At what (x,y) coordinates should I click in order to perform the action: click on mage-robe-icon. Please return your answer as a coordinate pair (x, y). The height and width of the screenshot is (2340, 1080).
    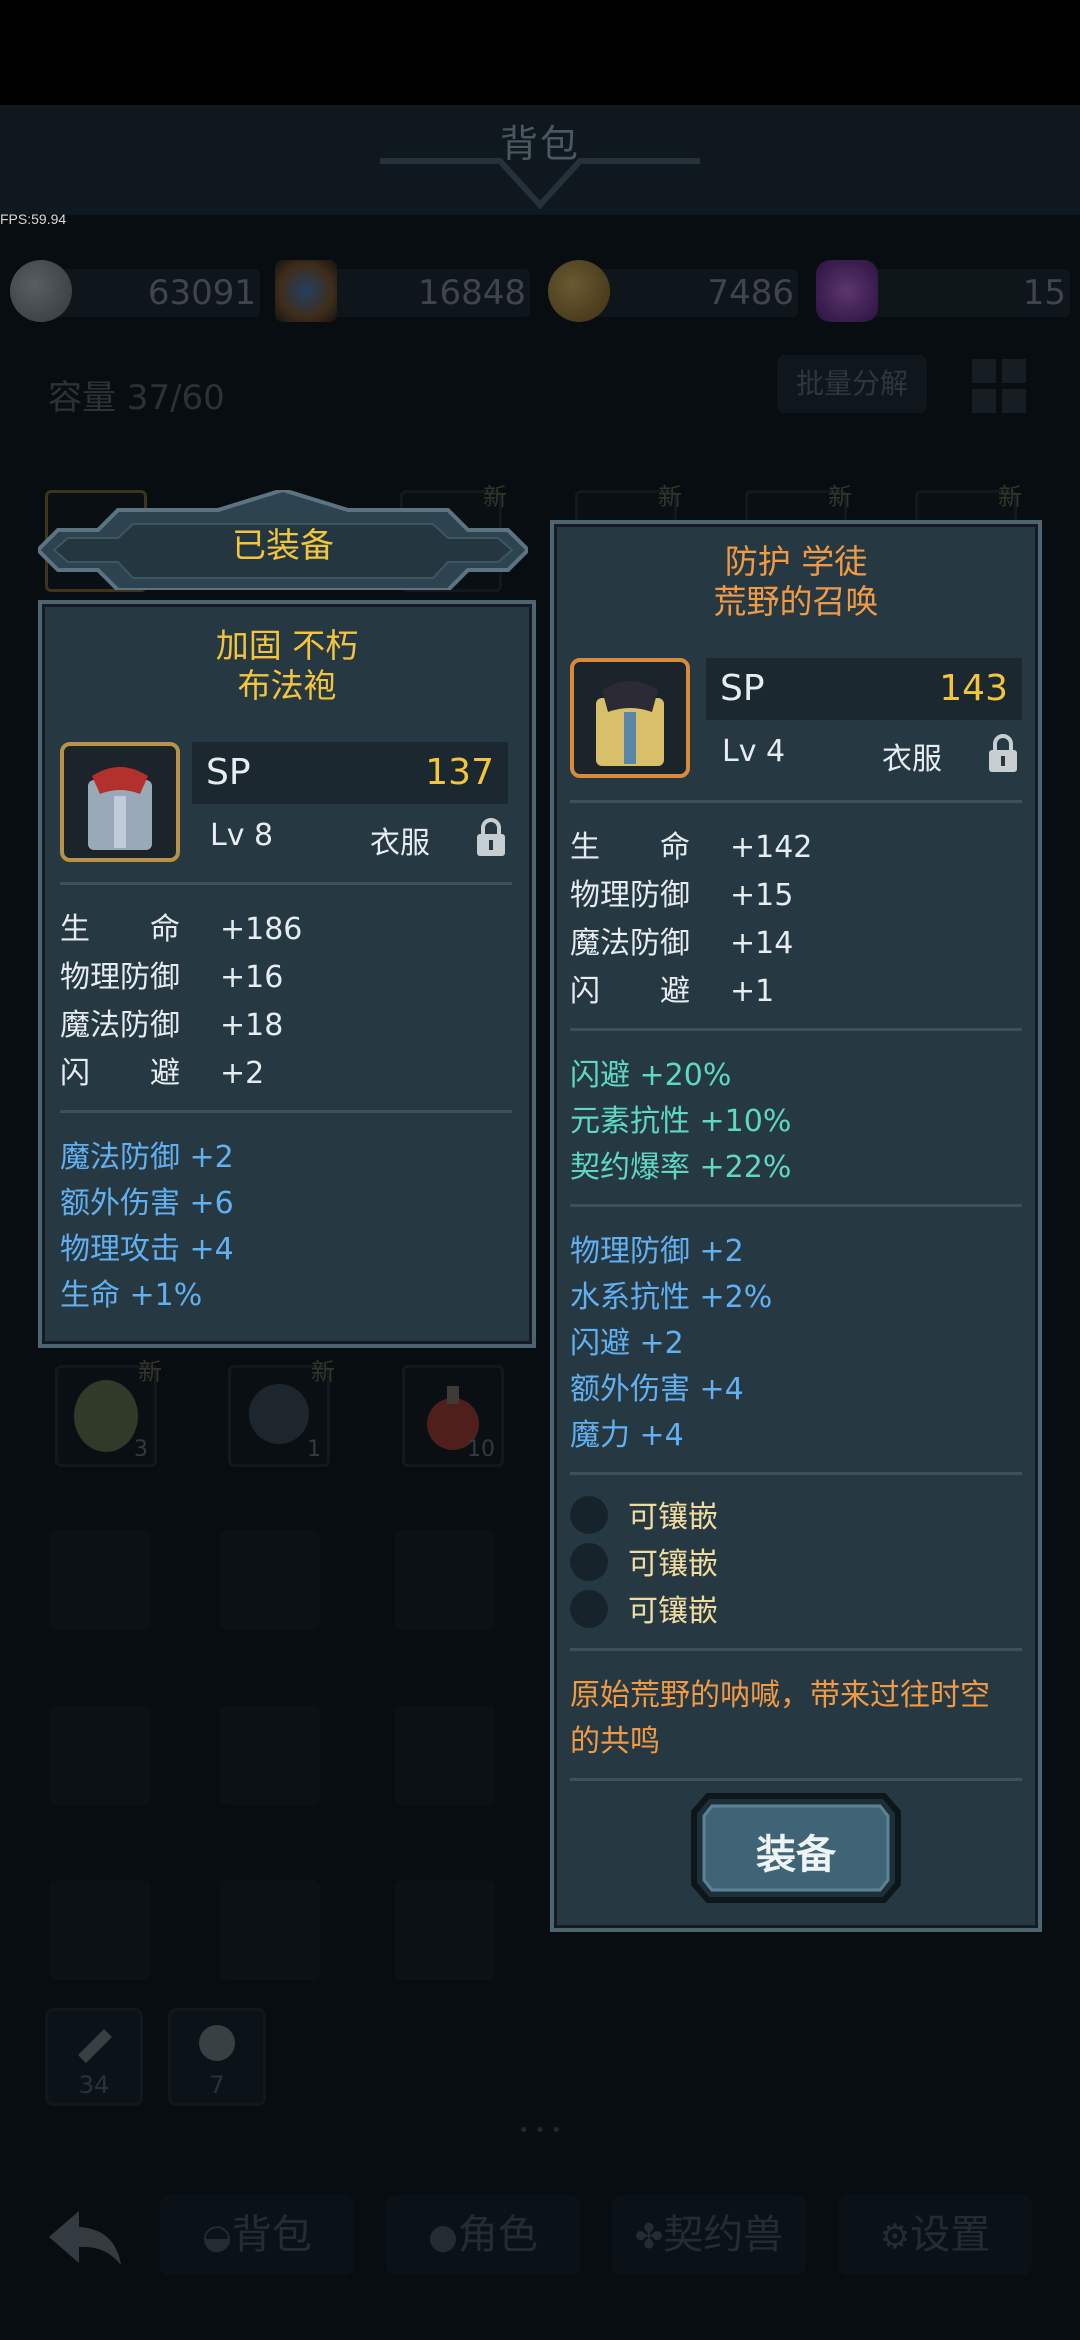
    Looking at the image, I should click on (120, 808).